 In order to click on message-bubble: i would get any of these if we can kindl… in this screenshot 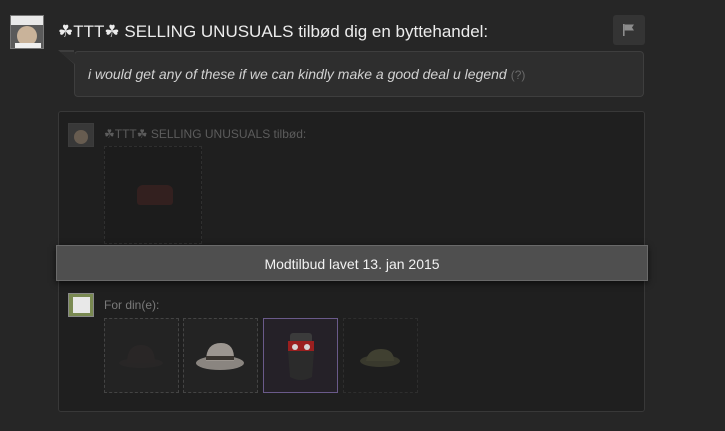, I will do `click(359, 74)`.